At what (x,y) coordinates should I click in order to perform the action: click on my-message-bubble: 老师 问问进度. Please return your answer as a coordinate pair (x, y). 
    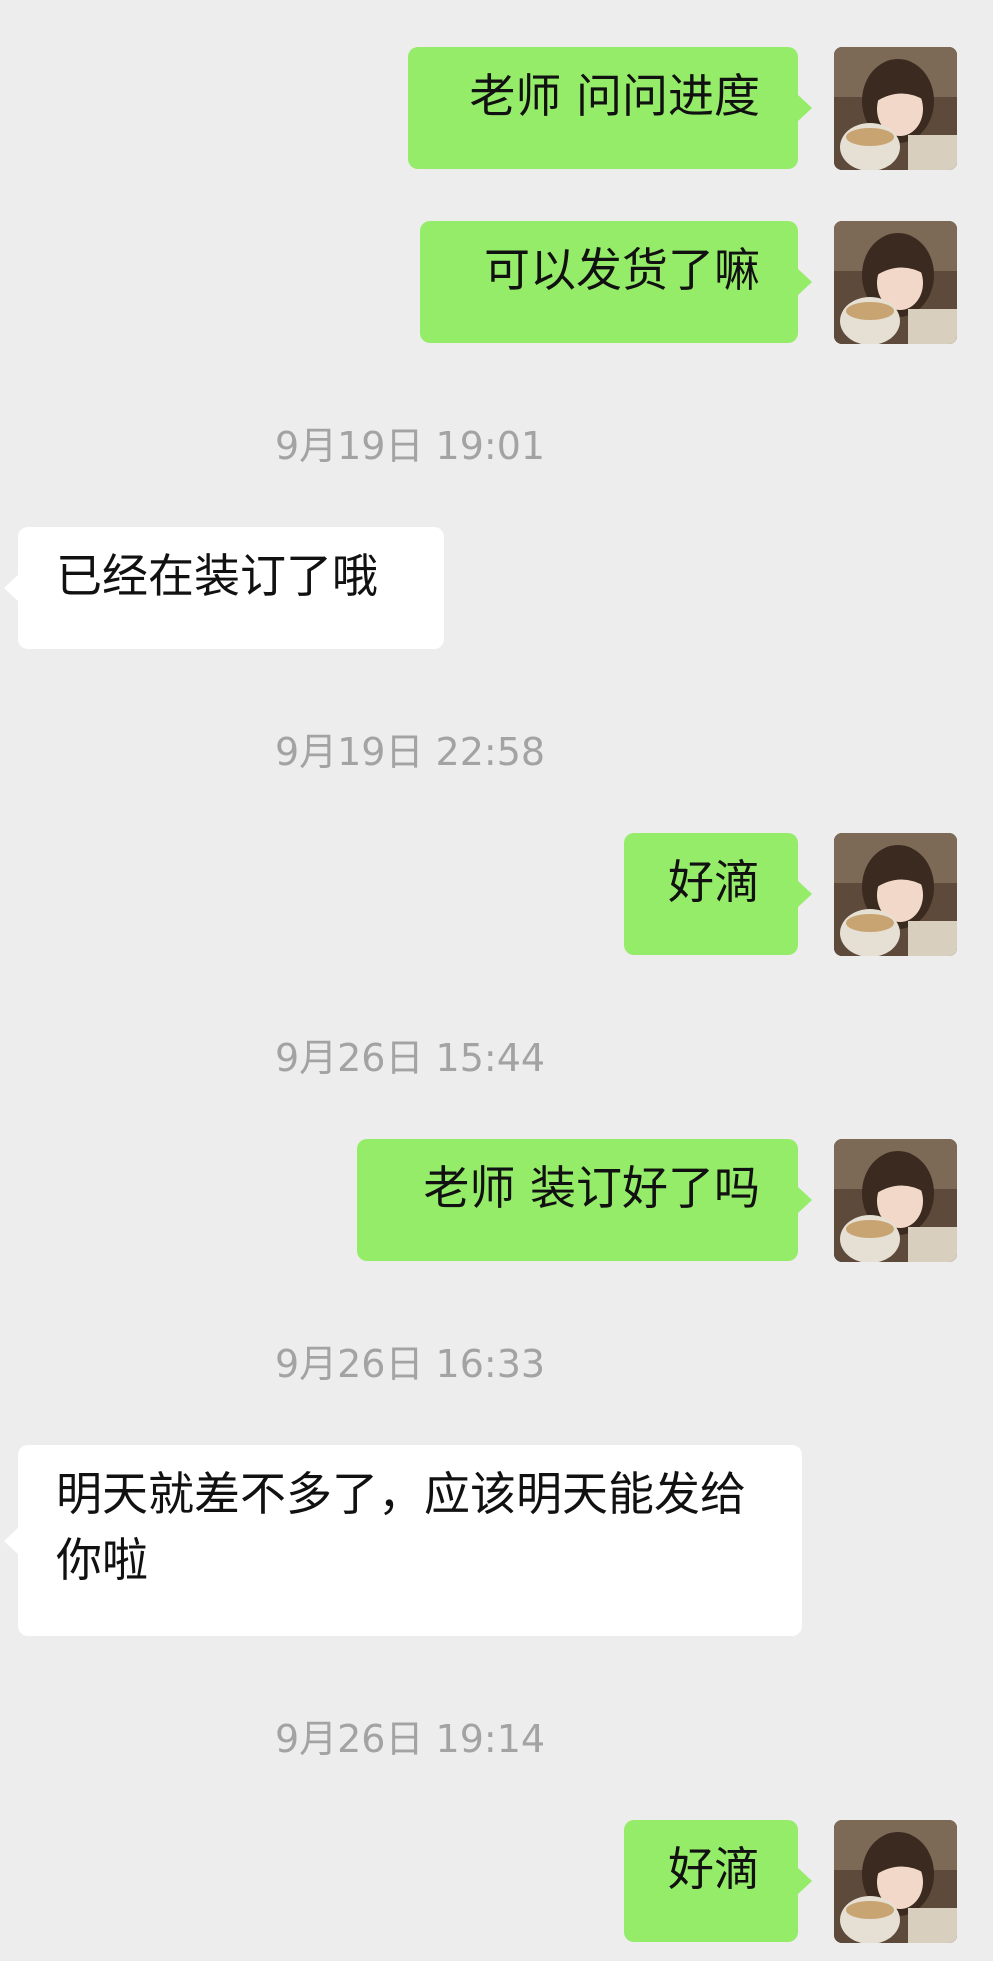
    Looking at the image, I should click on (610, 108).